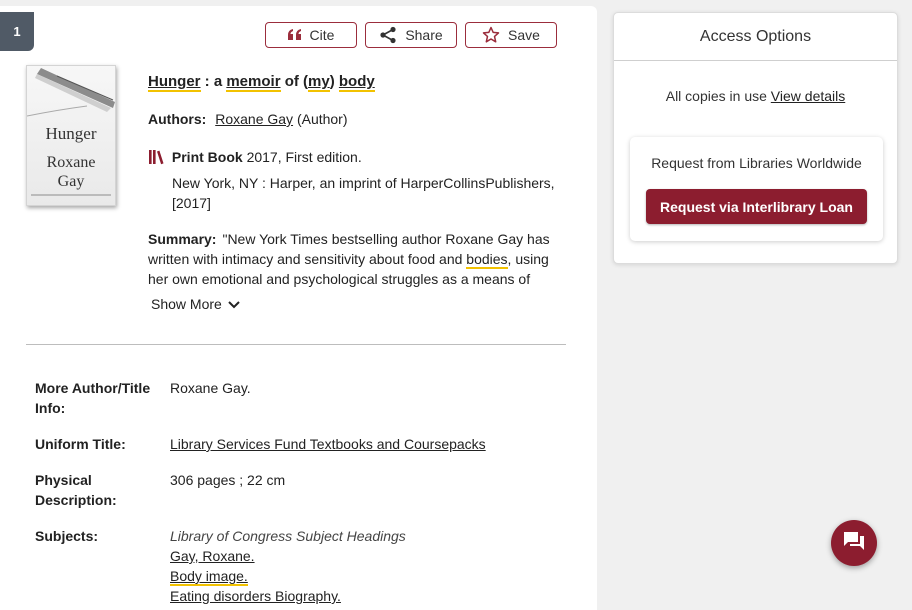  What do you see at coordinates (296, 344) in the screenshot?
I see `section-divider` at bounding box center [296, 344].